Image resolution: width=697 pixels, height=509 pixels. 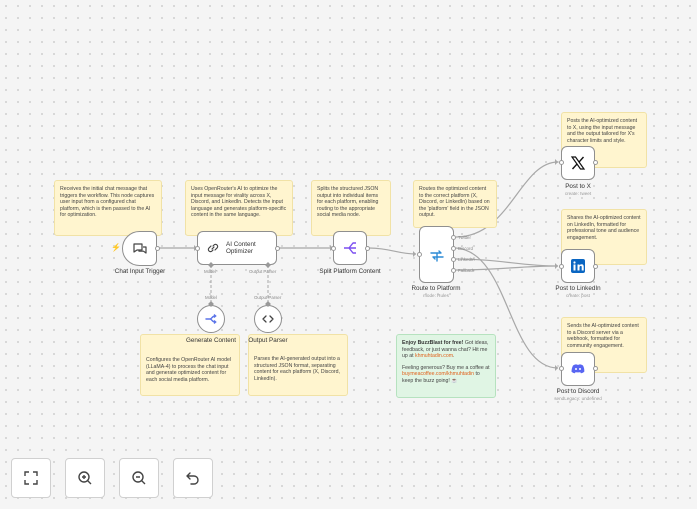 I want to click on zoom-out-icon, so click(x=139, y=478).